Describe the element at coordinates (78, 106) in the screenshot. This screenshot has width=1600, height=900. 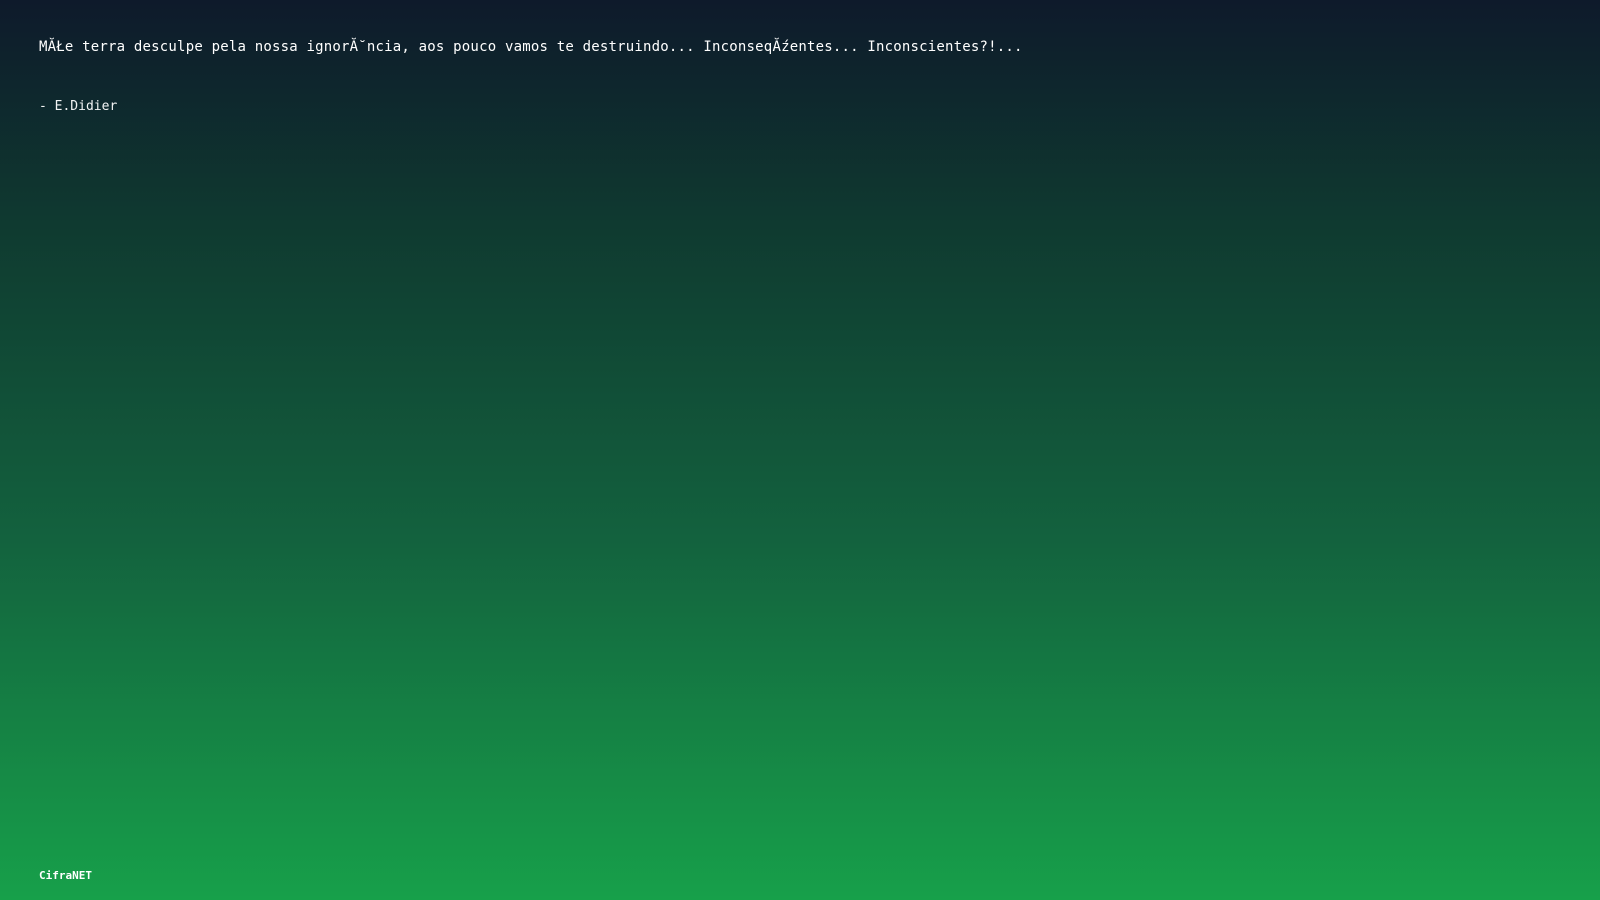
I see `quote-author: - E.Didier` at that location.